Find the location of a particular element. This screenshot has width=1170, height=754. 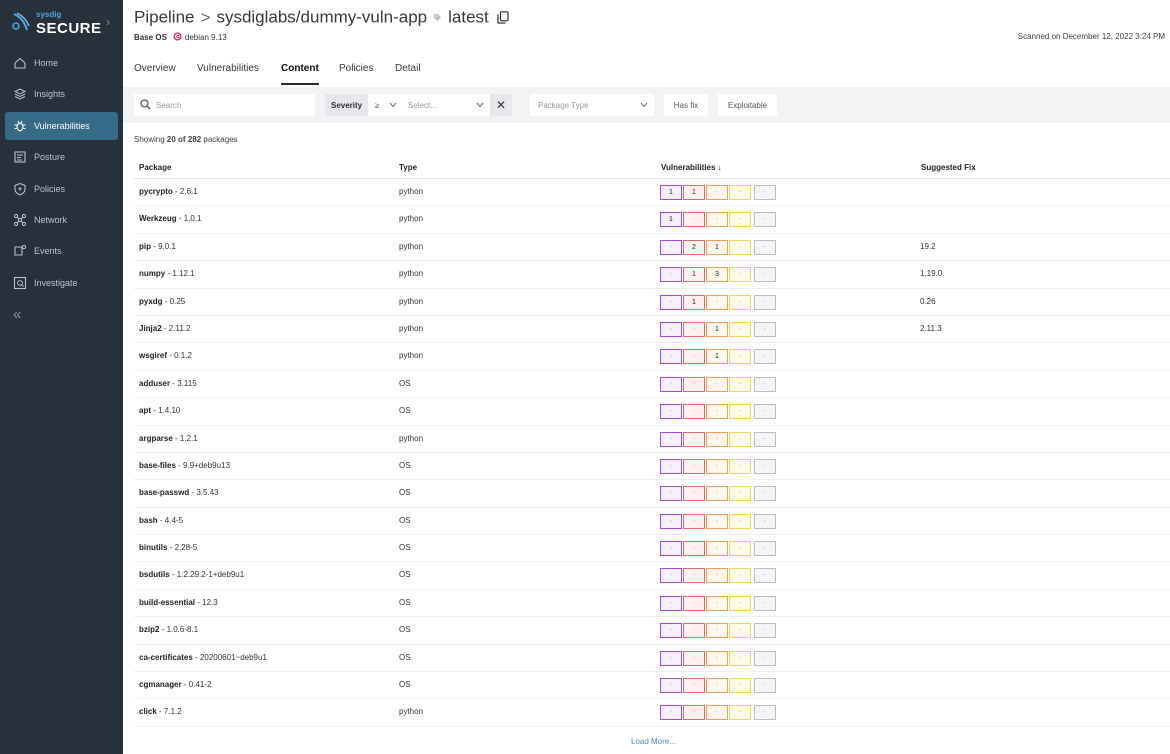

table-row: bzip2 - 1.0.6-8.1 OS - - - - - is located at coordinates (652, 631).